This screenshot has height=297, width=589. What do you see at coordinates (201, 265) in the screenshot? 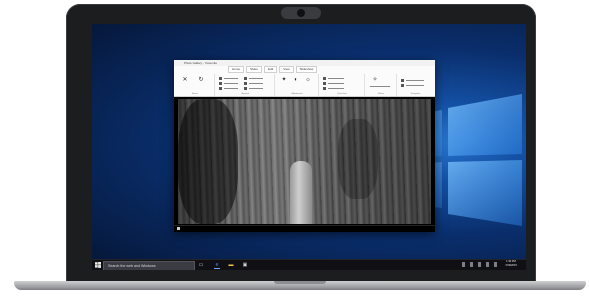
I see `task-view-icon: ▭` at bounding box center [201, 265].